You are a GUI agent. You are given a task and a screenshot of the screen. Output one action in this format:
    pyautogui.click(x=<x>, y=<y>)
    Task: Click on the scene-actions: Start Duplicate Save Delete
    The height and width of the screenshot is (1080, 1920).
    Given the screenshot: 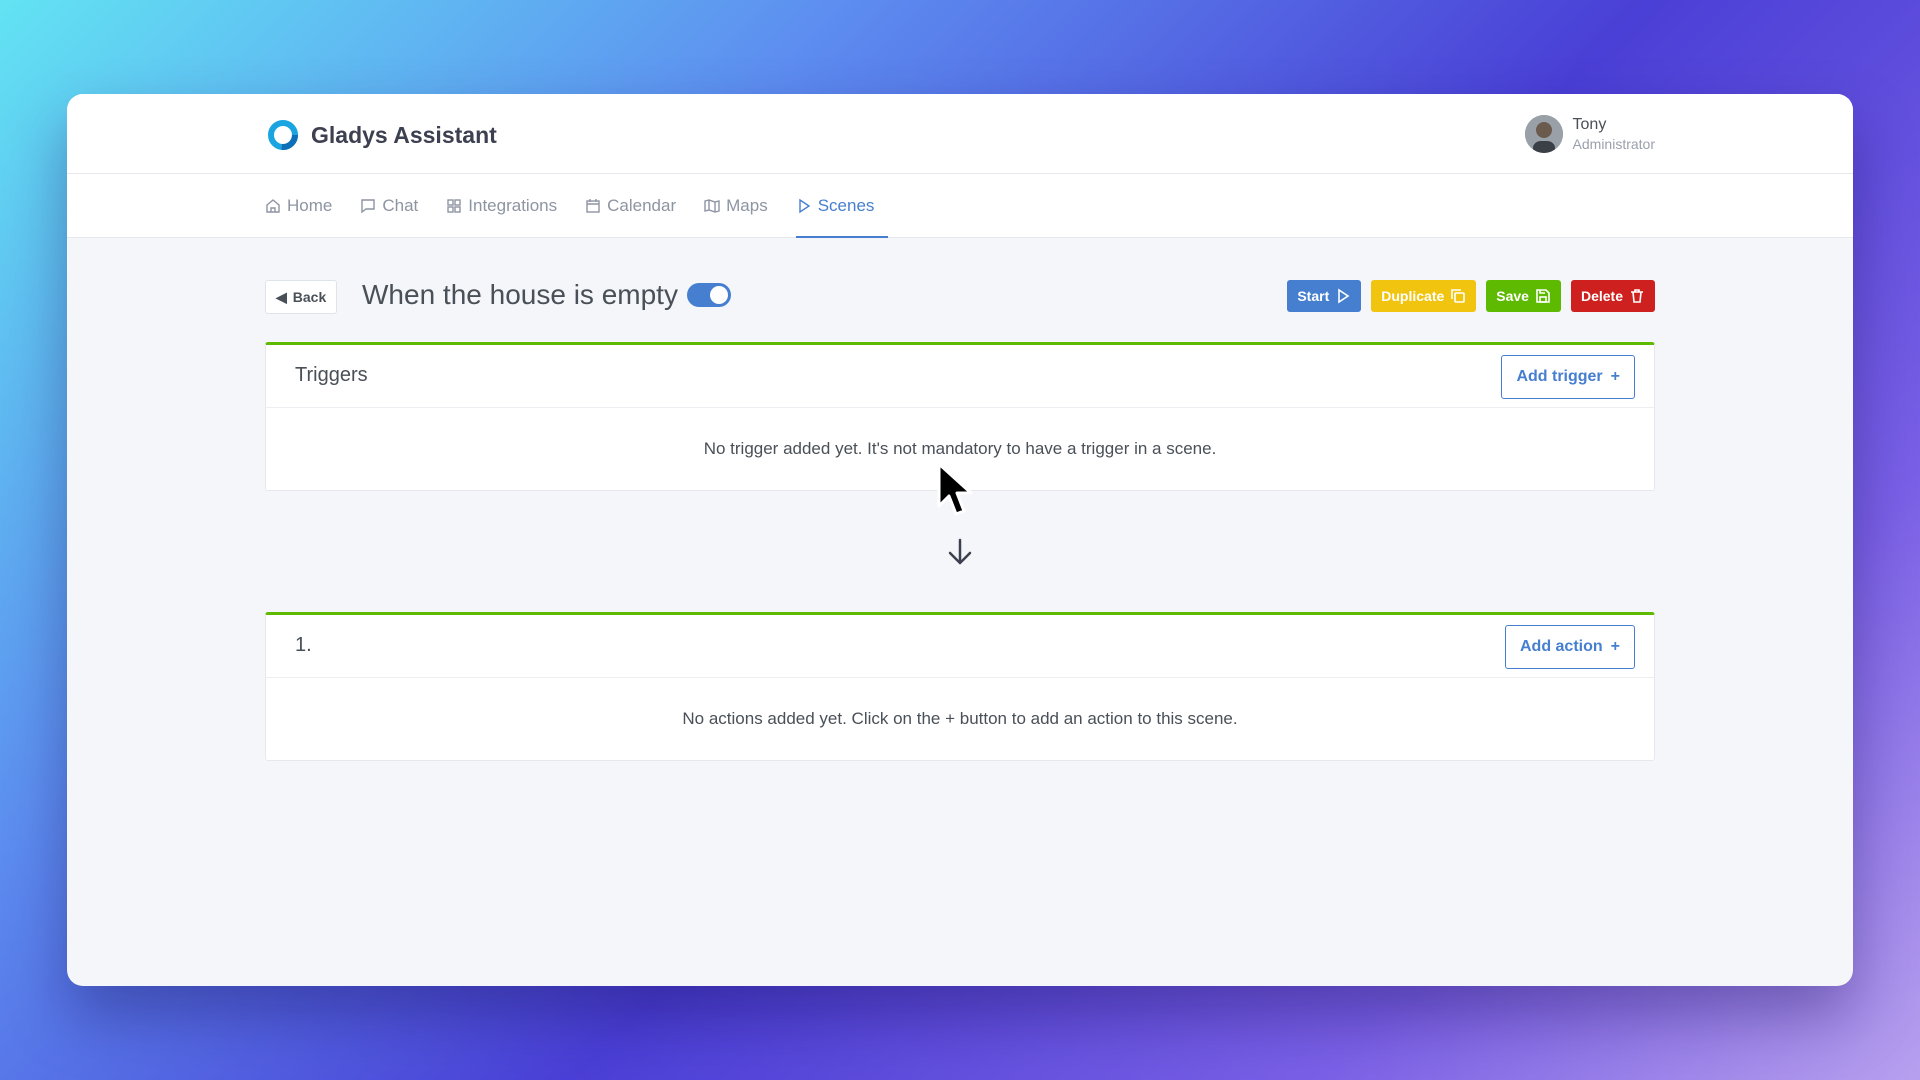 What is the action you would take?
    pyautogui.click(x=1471, y=296)
    